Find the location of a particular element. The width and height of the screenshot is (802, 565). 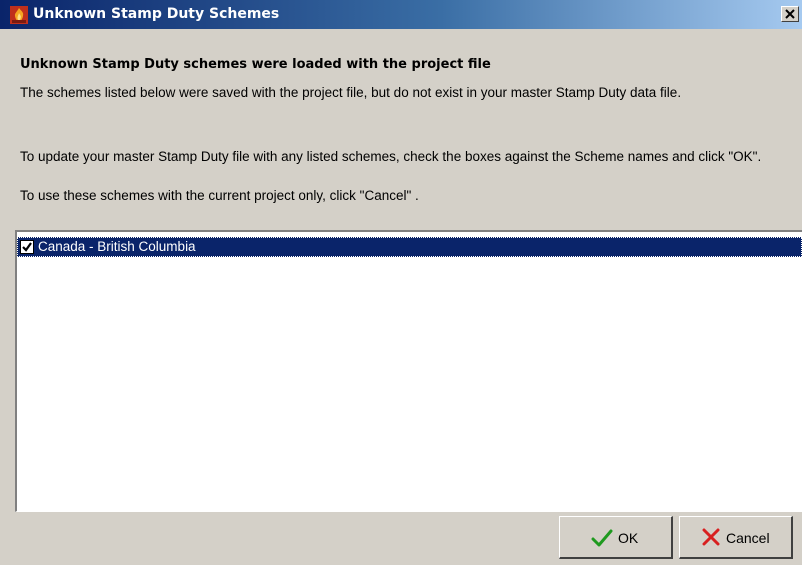

scheme-label: Canada - British Columbia is located at coordinates (117, 246).